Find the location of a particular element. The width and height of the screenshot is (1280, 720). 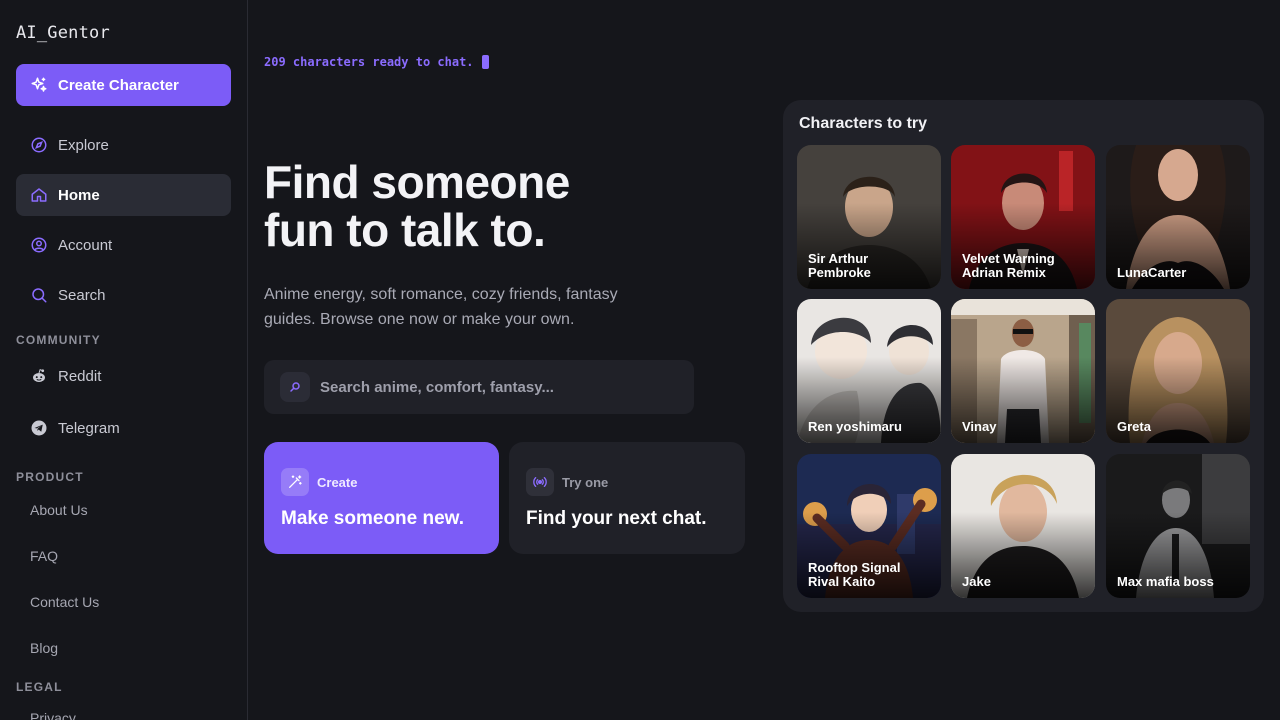

hero-heading: Find someone fun to talk to. is located at coordinates (417, 206).